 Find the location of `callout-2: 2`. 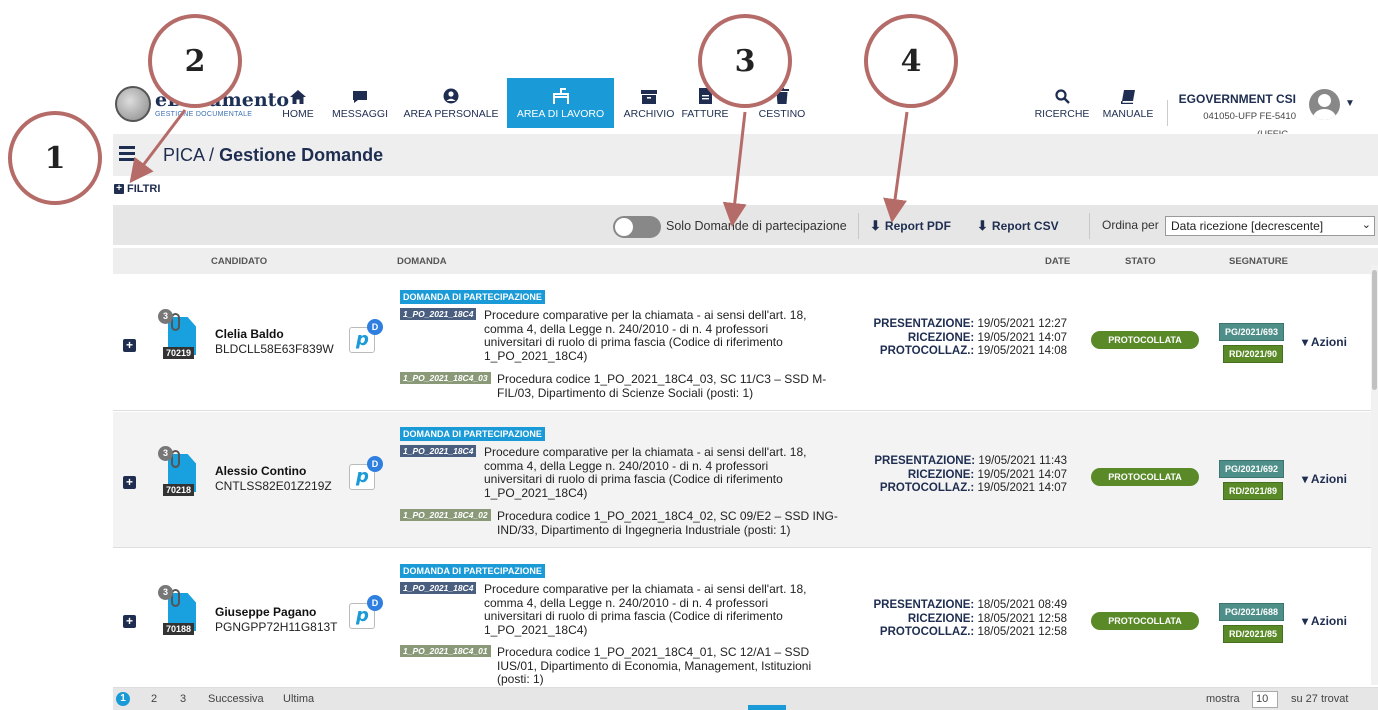

callout-2: 2 is located at coordinates (195, 61).